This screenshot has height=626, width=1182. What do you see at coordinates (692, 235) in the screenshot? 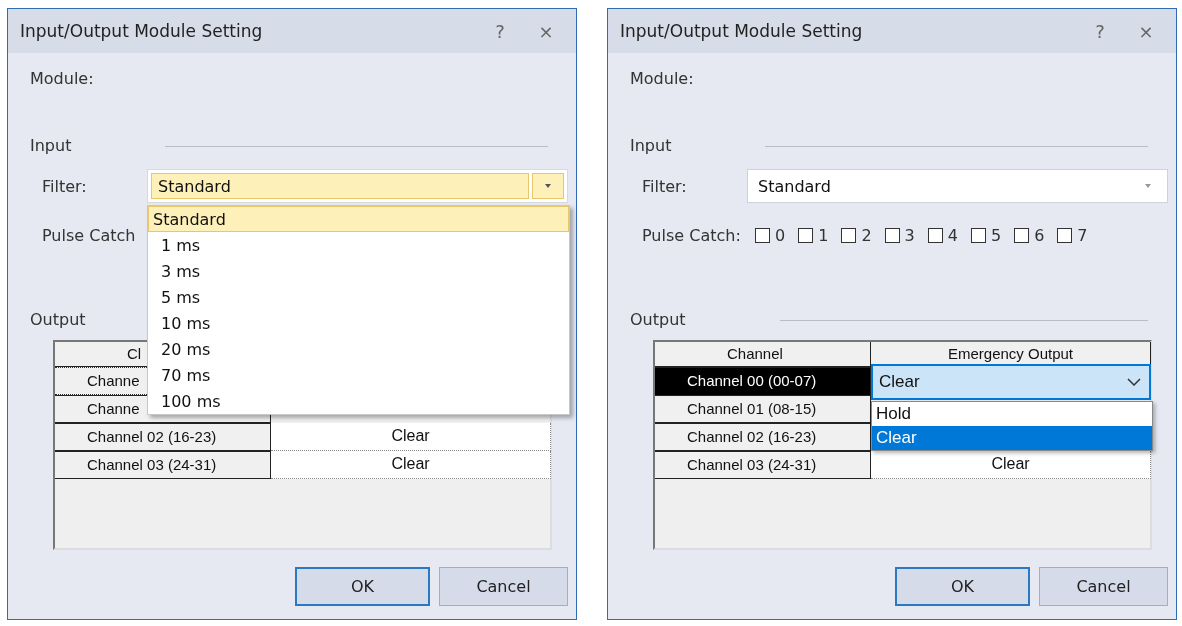
I see `field-label: Pulse Catch:` at bounding box center [692, 235].